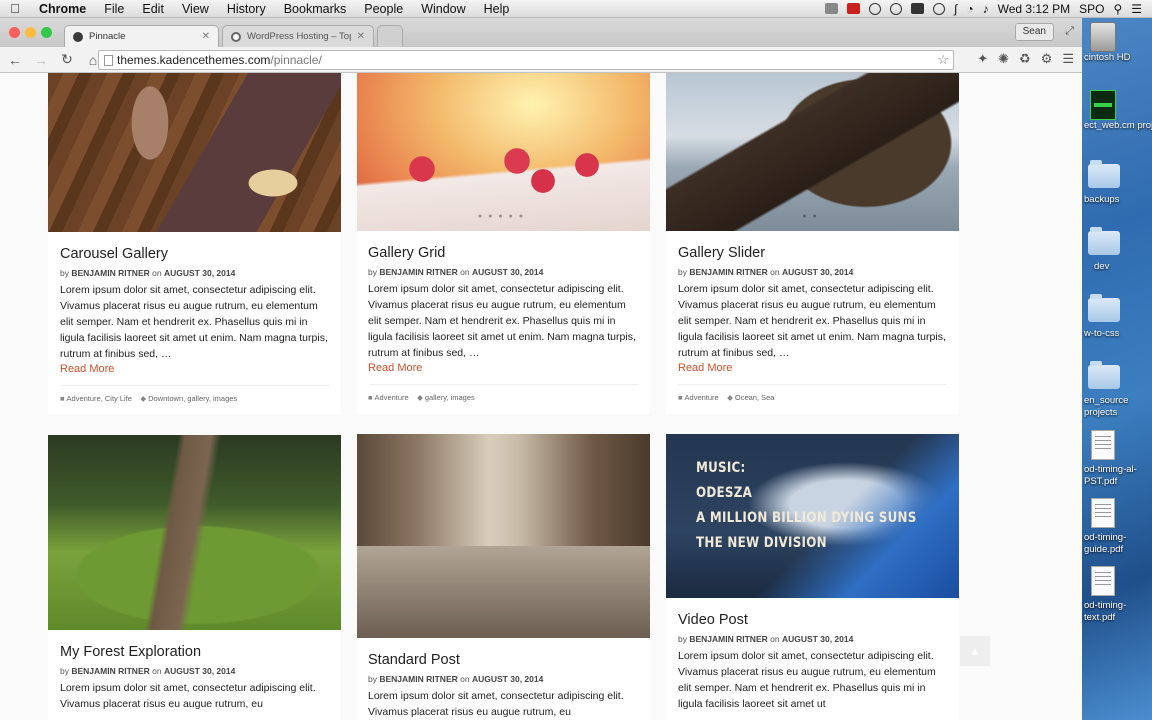  What do you see at coordinates (153, 9) in the screenshot?
I see `menu-edit: Edit` at bounding box center [153, 9].